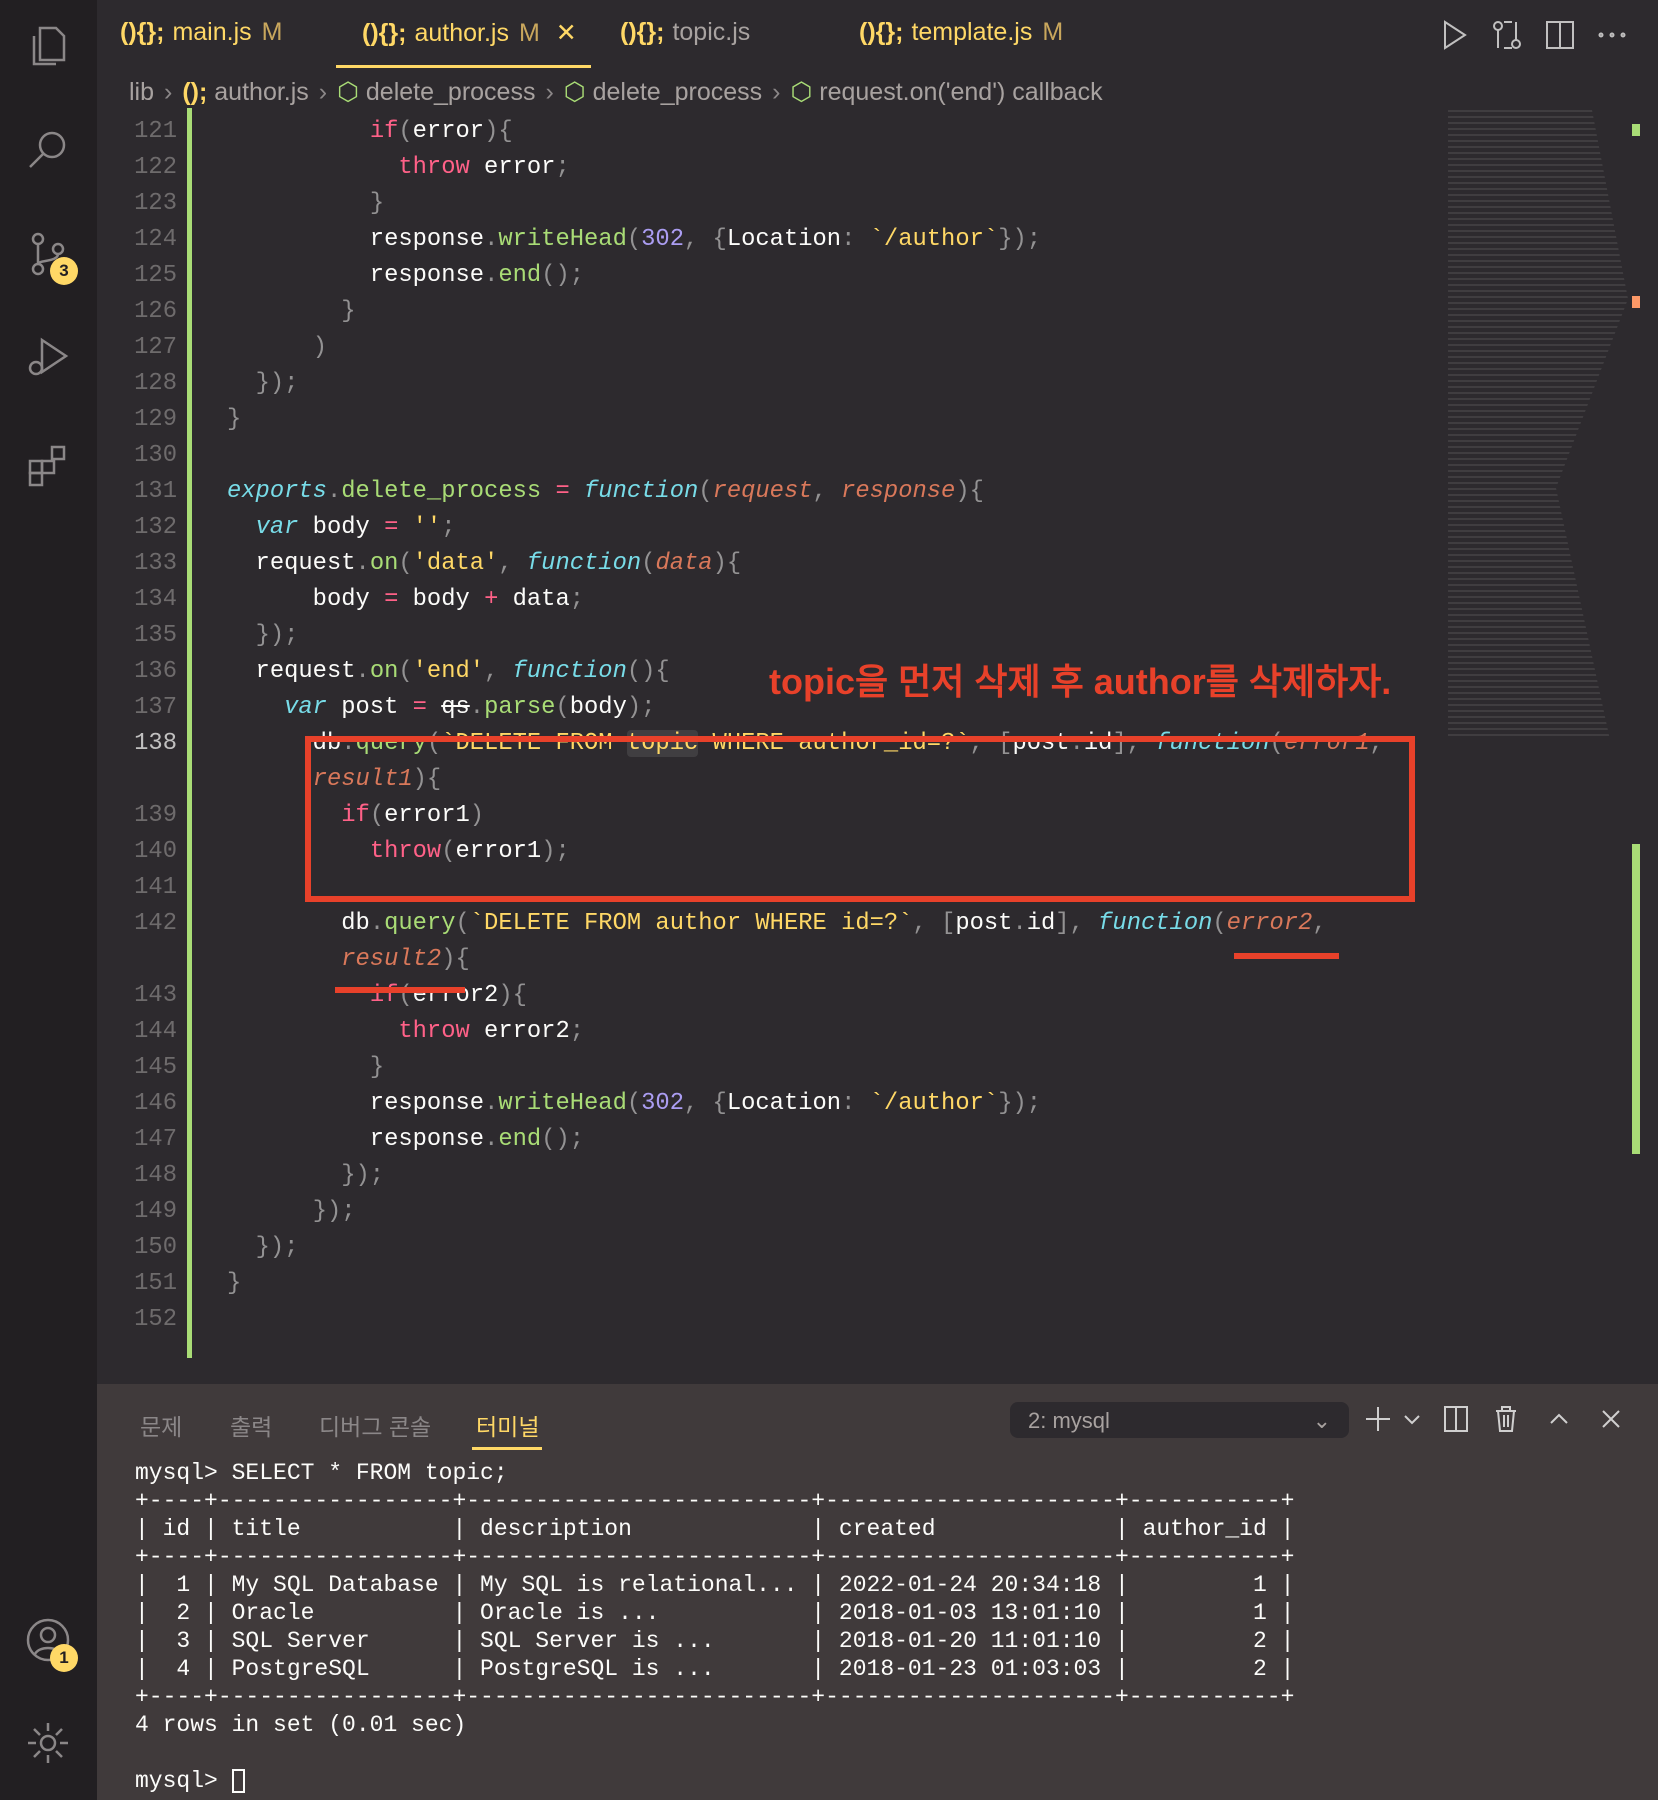  What do you see at coordinates (362, 563) in the screenshot?
I see `code-token: .` at bounding box center [362, 563].